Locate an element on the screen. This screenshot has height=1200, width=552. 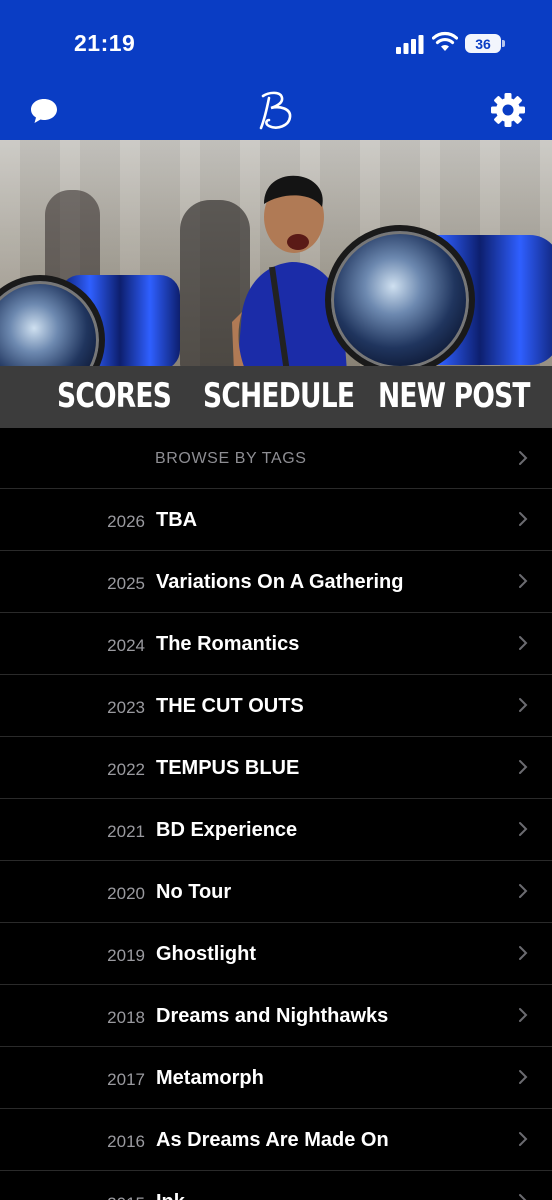
status-bar: 21:19 36 is located at coordinates (276, 40).